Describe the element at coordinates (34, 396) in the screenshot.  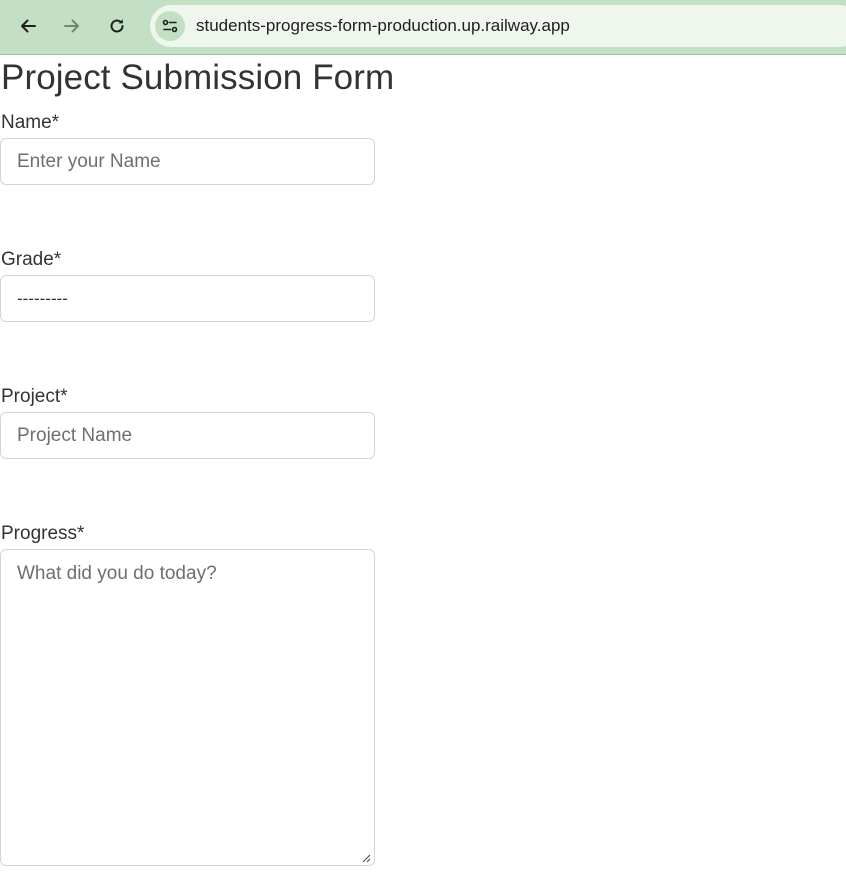
I see `project-label: Project*` at that location.